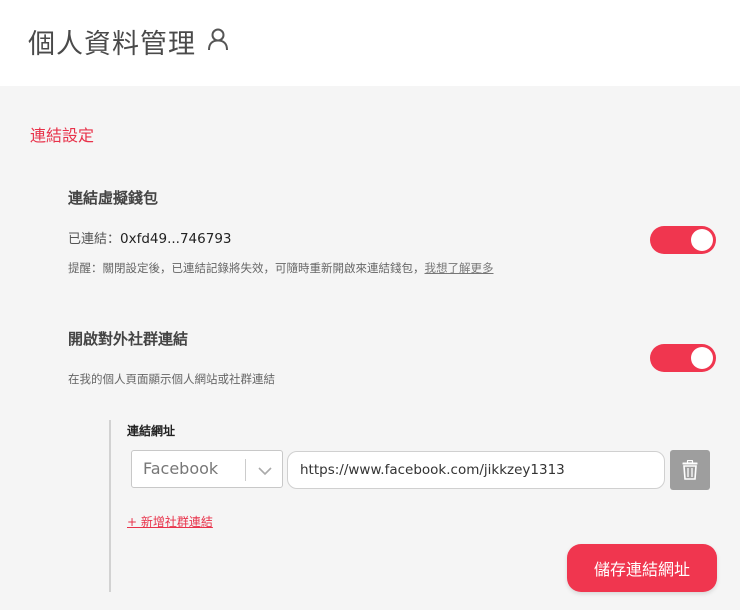 This screenshot has height=610, width=740. I want to click on wallet-status: 已連結：0xfd49...746793, so click(150, 237).